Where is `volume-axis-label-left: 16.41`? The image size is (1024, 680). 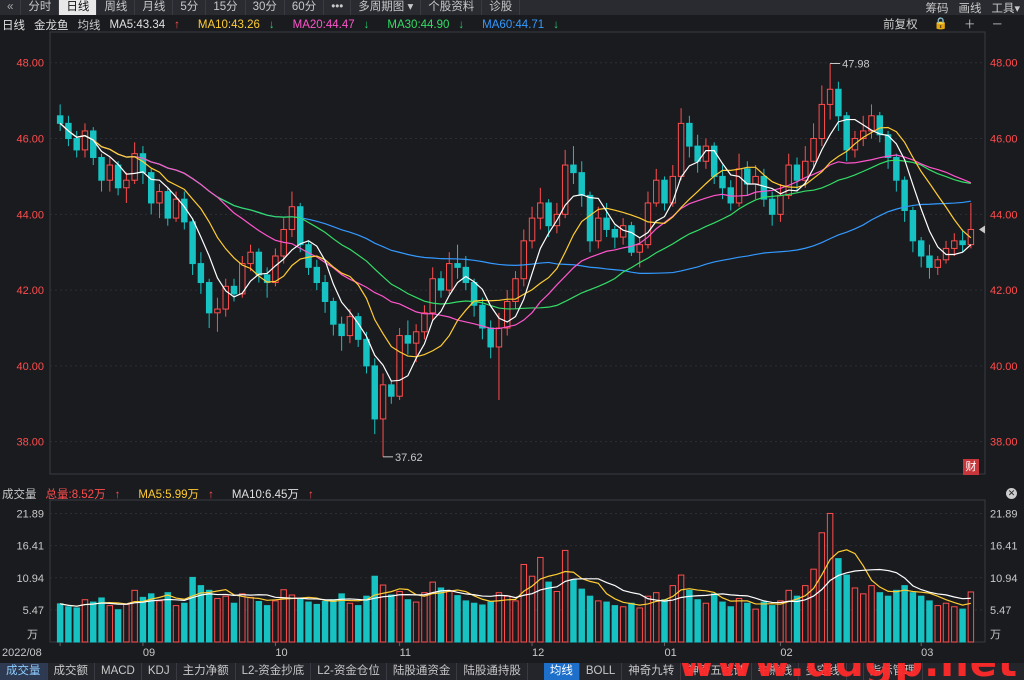 volume-axis-label-left: 16.41 is located at coordinates (30, 547).